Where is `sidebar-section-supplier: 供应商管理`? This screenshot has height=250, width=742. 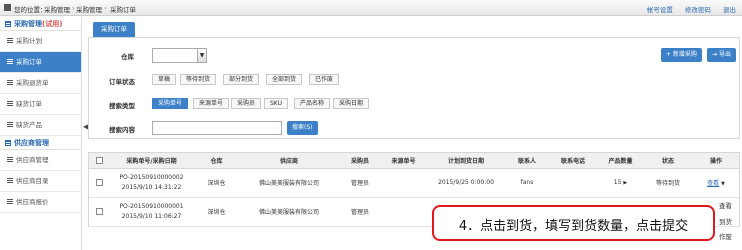 sidebar-section-supplier: 供应商管理 is located at coordinates (40, 143).